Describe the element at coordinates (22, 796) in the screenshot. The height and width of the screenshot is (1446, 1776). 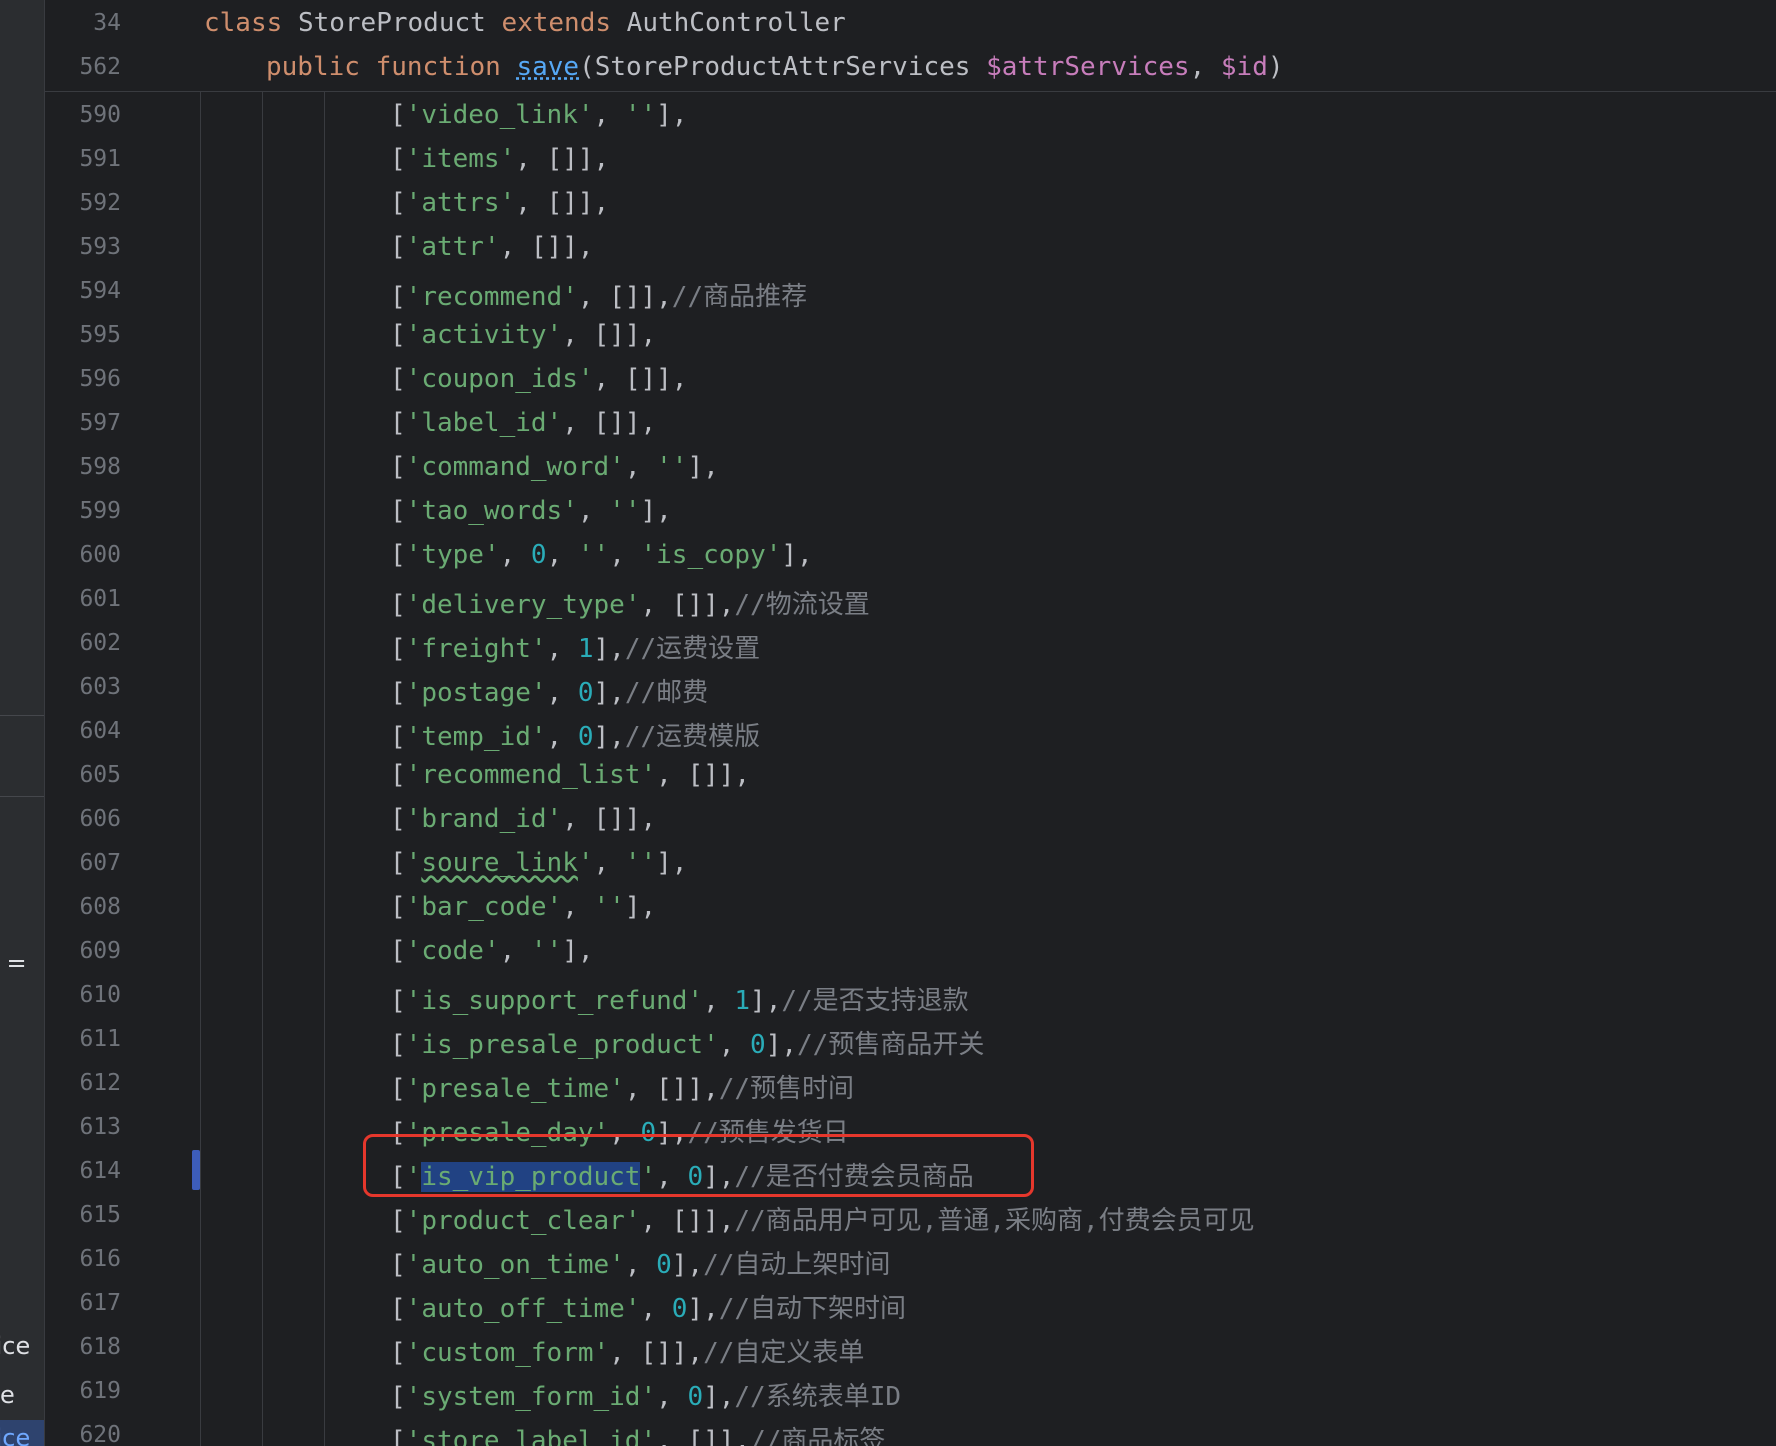
I see `panel-divider` at that location.